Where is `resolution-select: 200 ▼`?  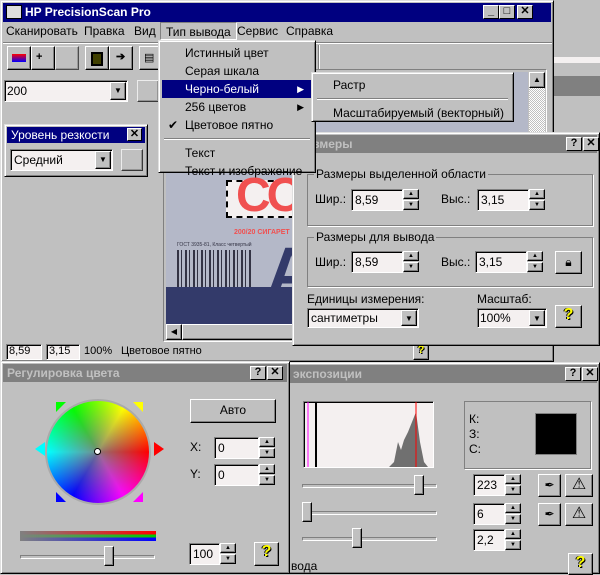
resolution-select: 200 ▼ is located at coordinates (66, 91).